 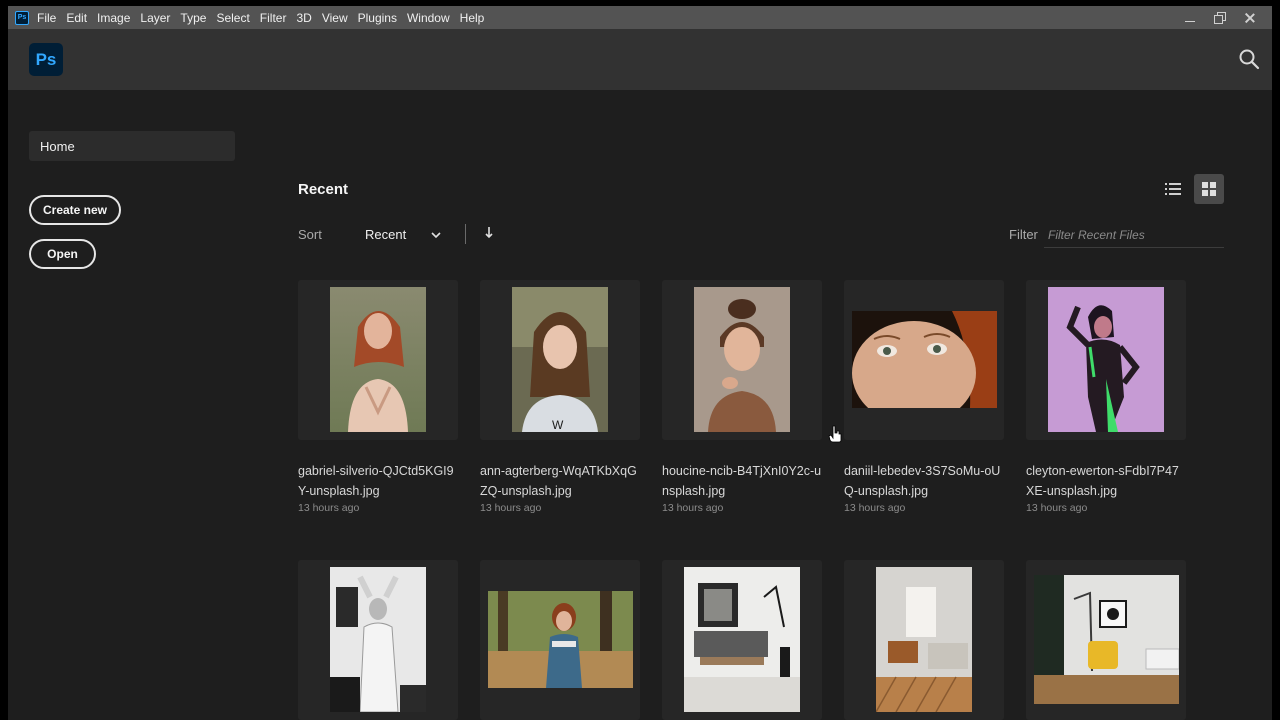 What do you see at coordinates (465, 234) in the screenshot?
I see `divider` at bounding box center [465, 234].